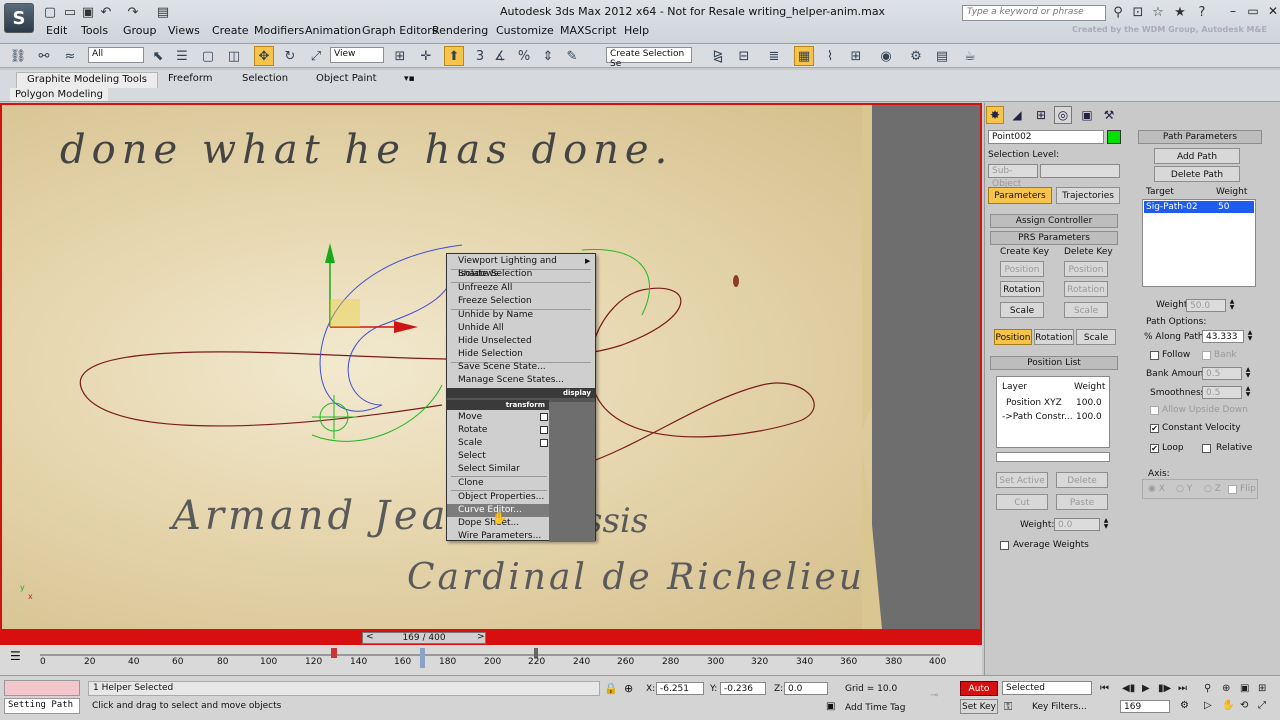 This screenshot has width=1280, height=720. Describe the element at coordinates (934, 695) in the screenshot. I see `key-mode-toggle-icon: ⊸` at that location.